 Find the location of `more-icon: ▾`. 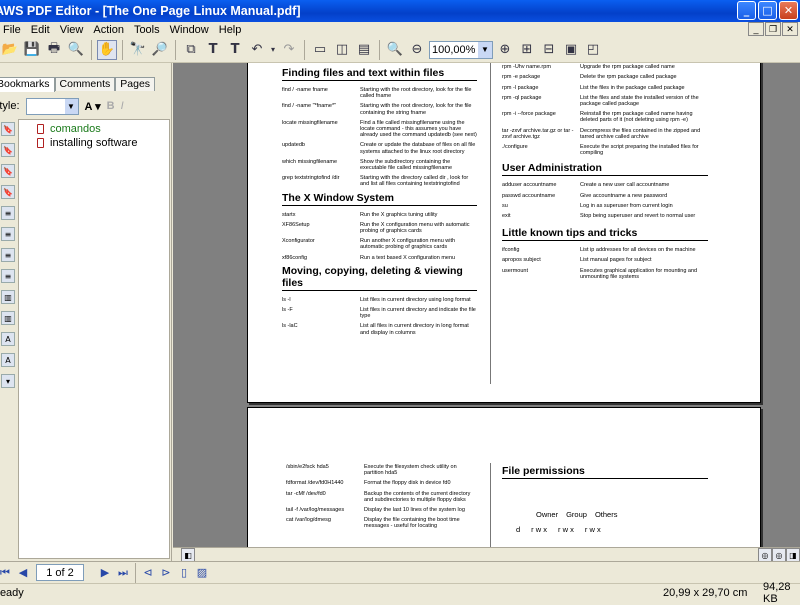

more-icon: ▾ is located at coordinates (8, 381).